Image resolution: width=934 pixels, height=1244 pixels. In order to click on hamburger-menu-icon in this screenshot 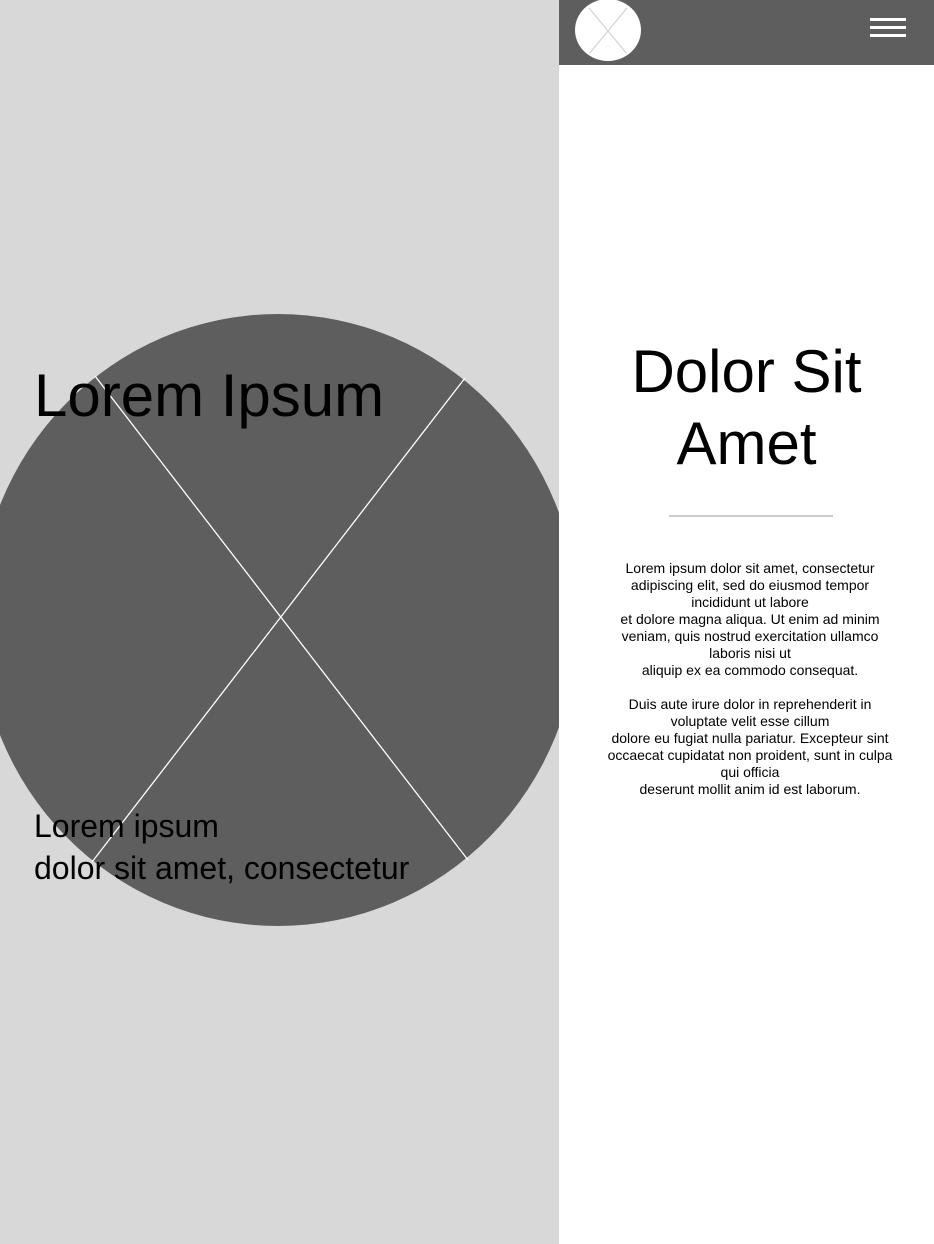, I will do `click(886, 29)`.